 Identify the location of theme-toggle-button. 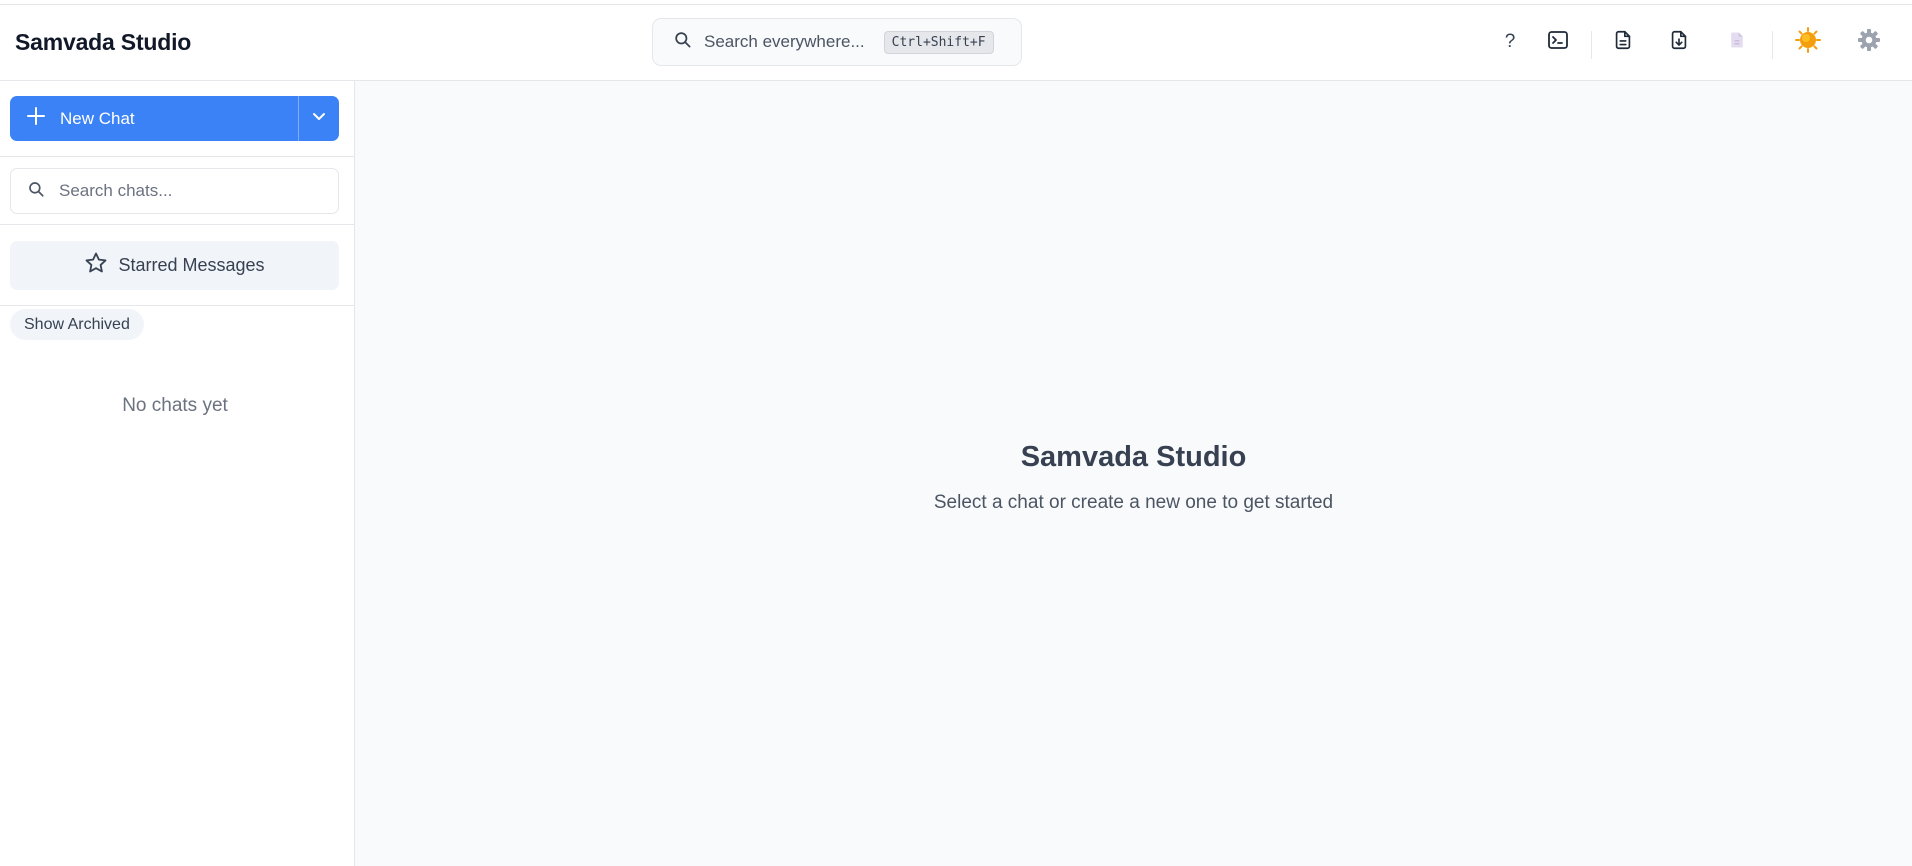
(1808, 42).